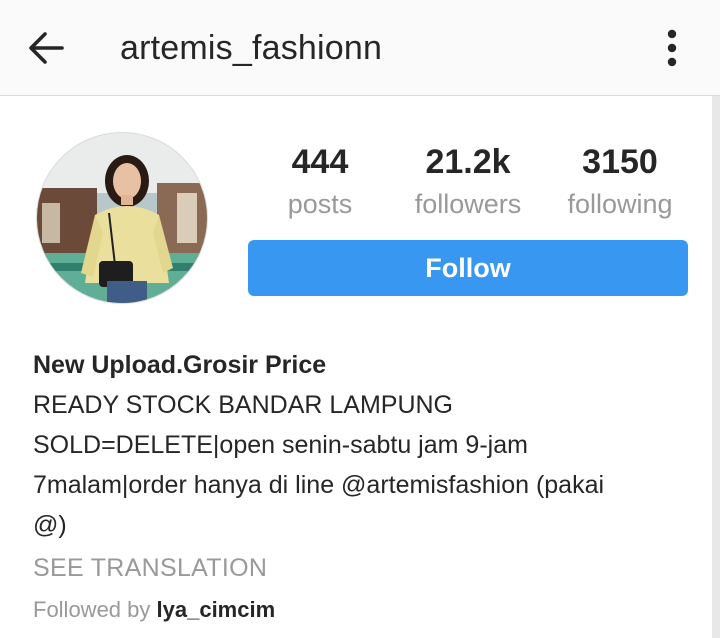  Describe the element at coordinates (620, 162) in the screenshot. I see `following-count: 3150` at that location.